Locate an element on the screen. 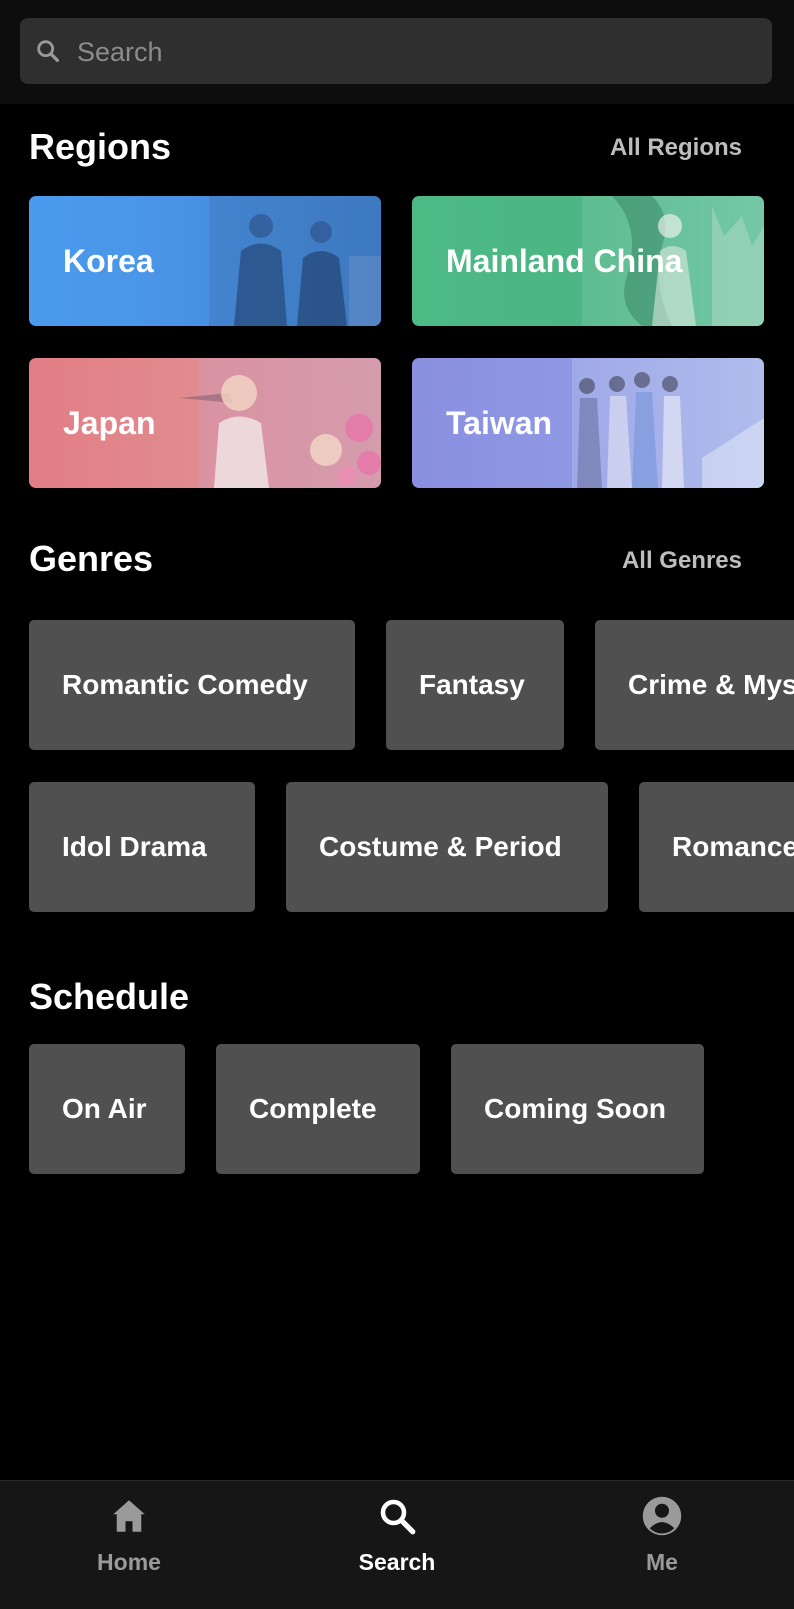 The height and width of the screenshot is (1609, 794). genre-tag-romantic-comedy: Romantic Comedy is located at coordinates (192, 685).